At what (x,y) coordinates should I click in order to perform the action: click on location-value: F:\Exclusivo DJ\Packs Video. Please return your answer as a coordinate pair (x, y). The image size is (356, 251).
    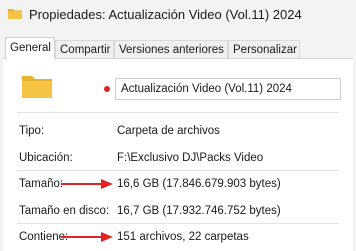
    Looking at the image, I should click on (190, 158).